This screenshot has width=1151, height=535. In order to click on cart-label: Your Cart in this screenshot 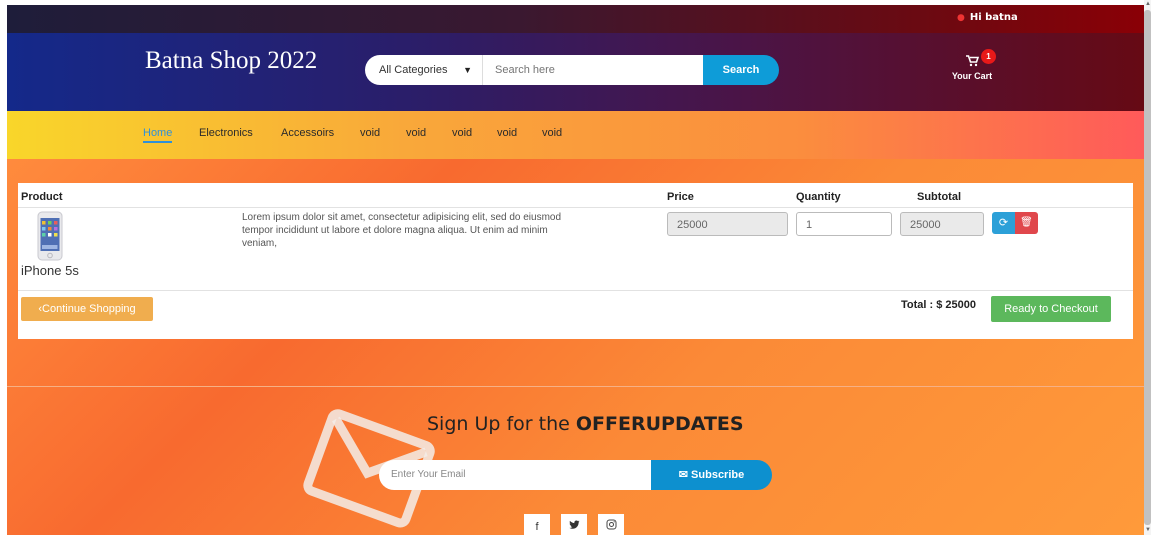, I will do `click(972, 76)`.